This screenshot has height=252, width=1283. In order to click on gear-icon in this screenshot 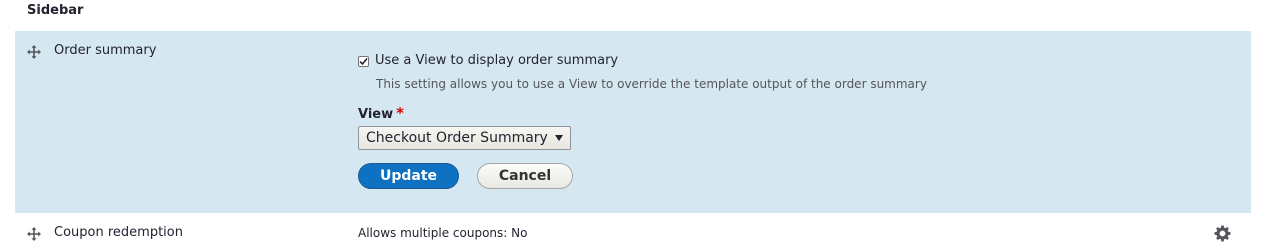, I will do `click(1222, 233)`.